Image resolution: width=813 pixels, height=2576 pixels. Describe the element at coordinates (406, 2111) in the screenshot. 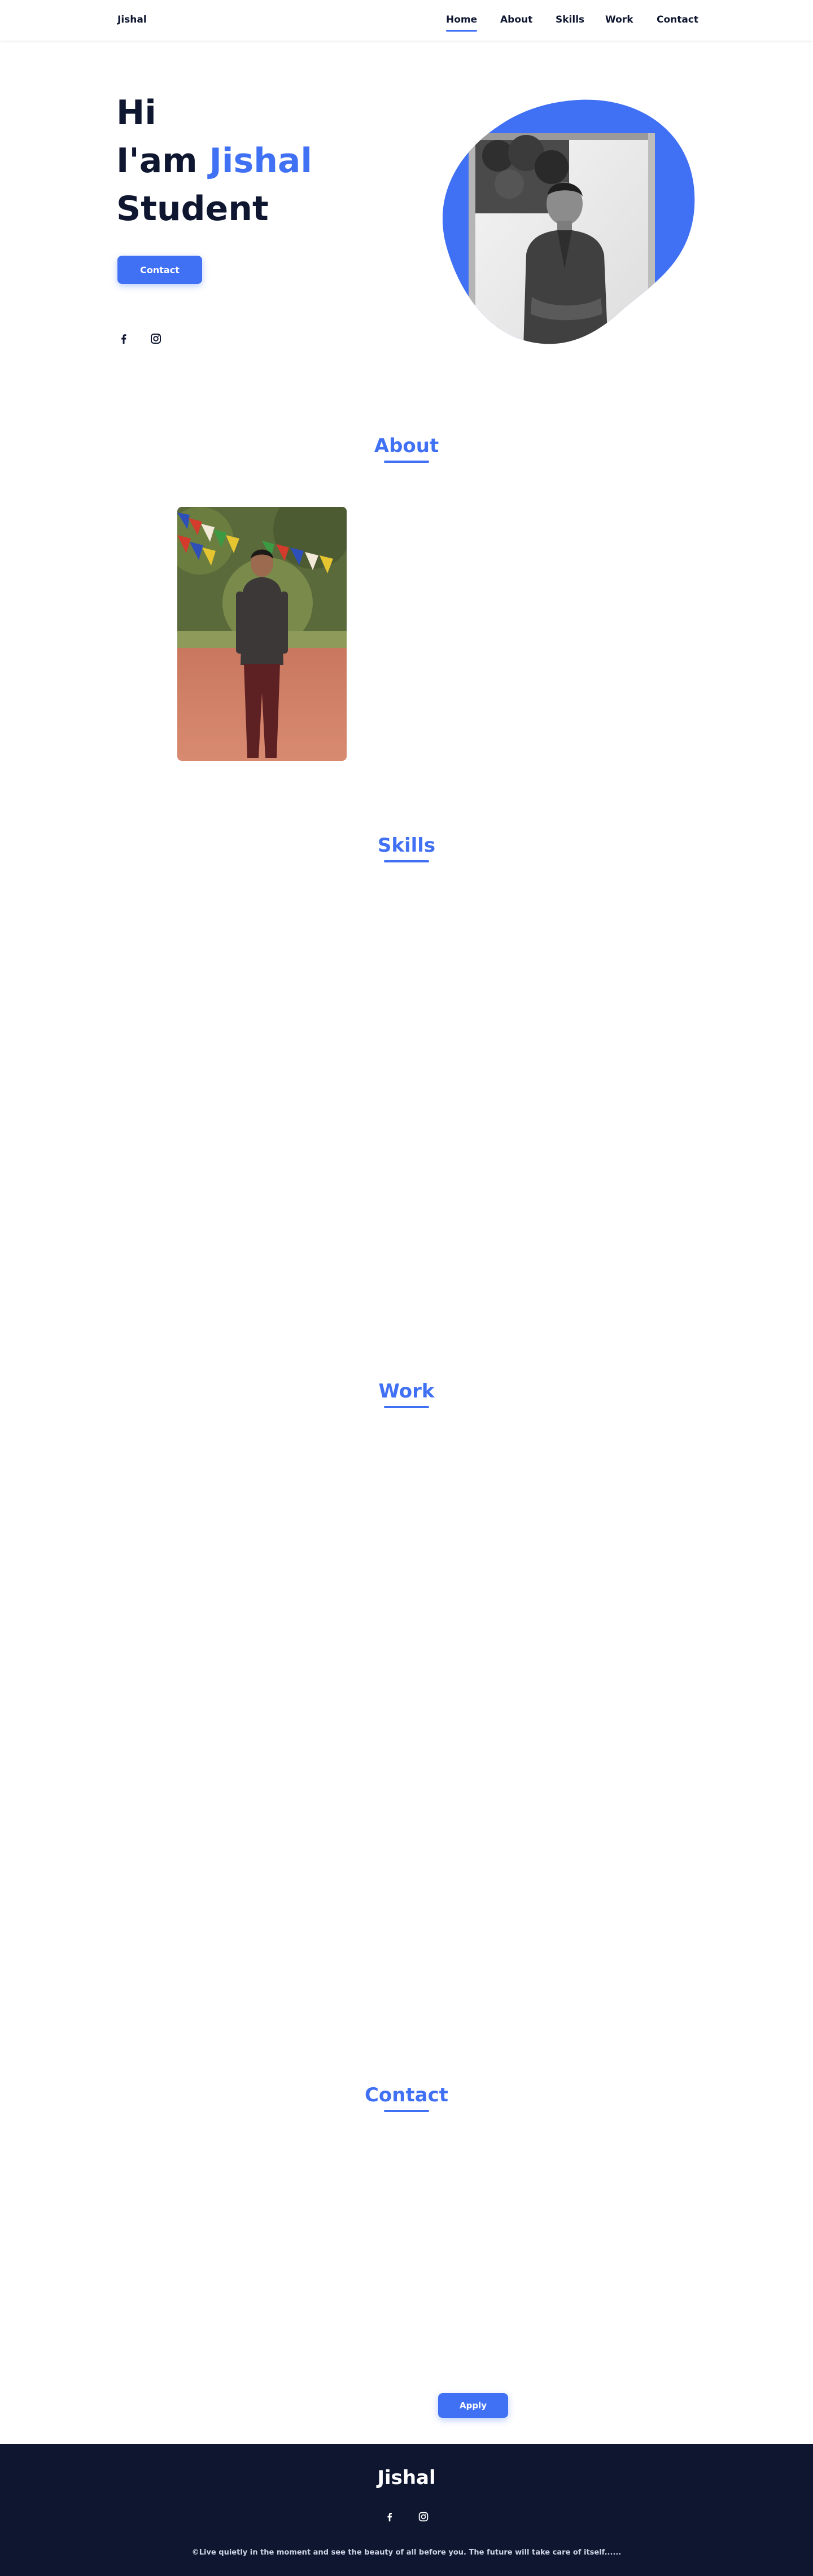

I see `contact-underline` at that location.